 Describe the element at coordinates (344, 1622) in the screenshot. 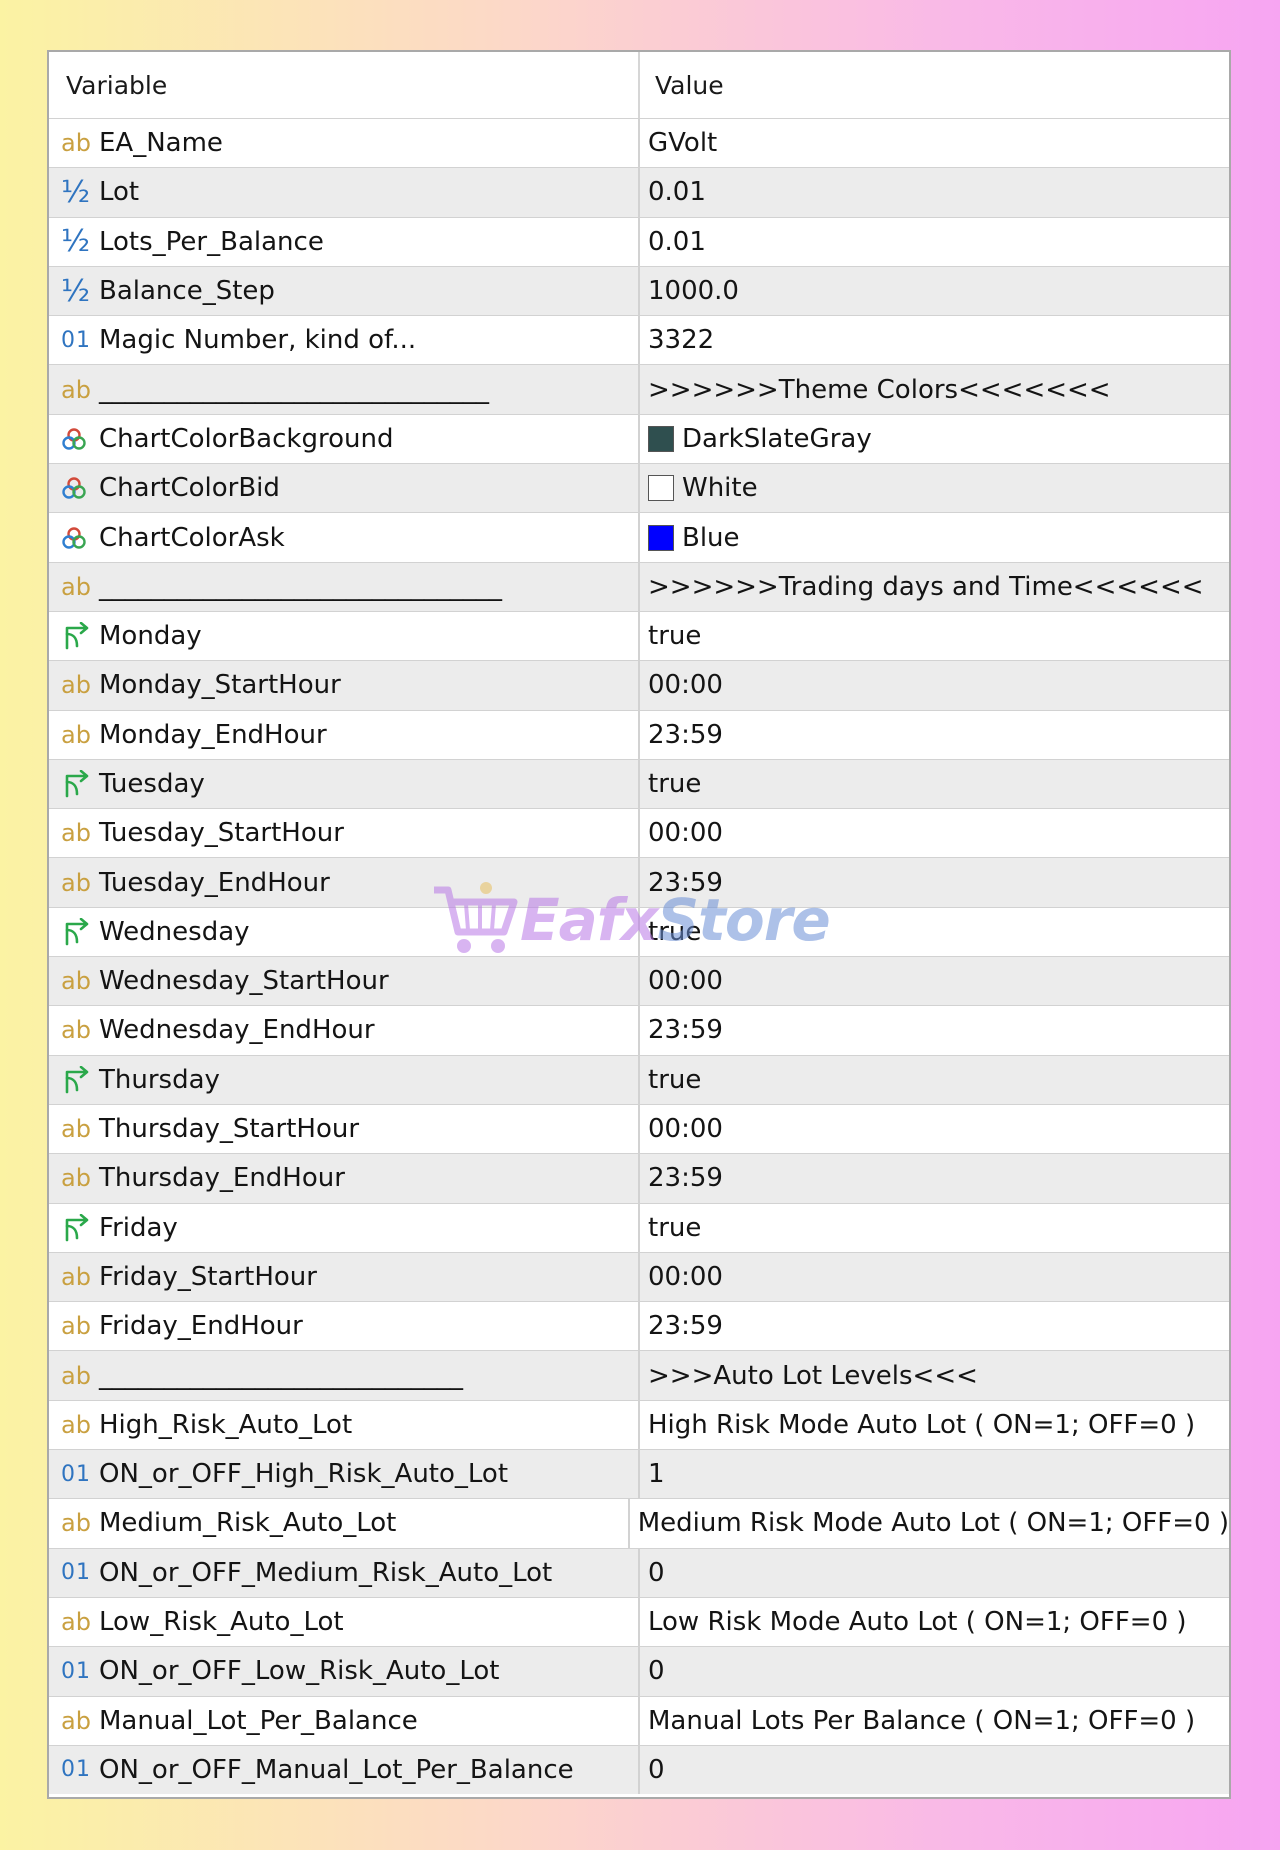

I see `variable-cell: ab Low_Risk_Auto_Lot` at that location.